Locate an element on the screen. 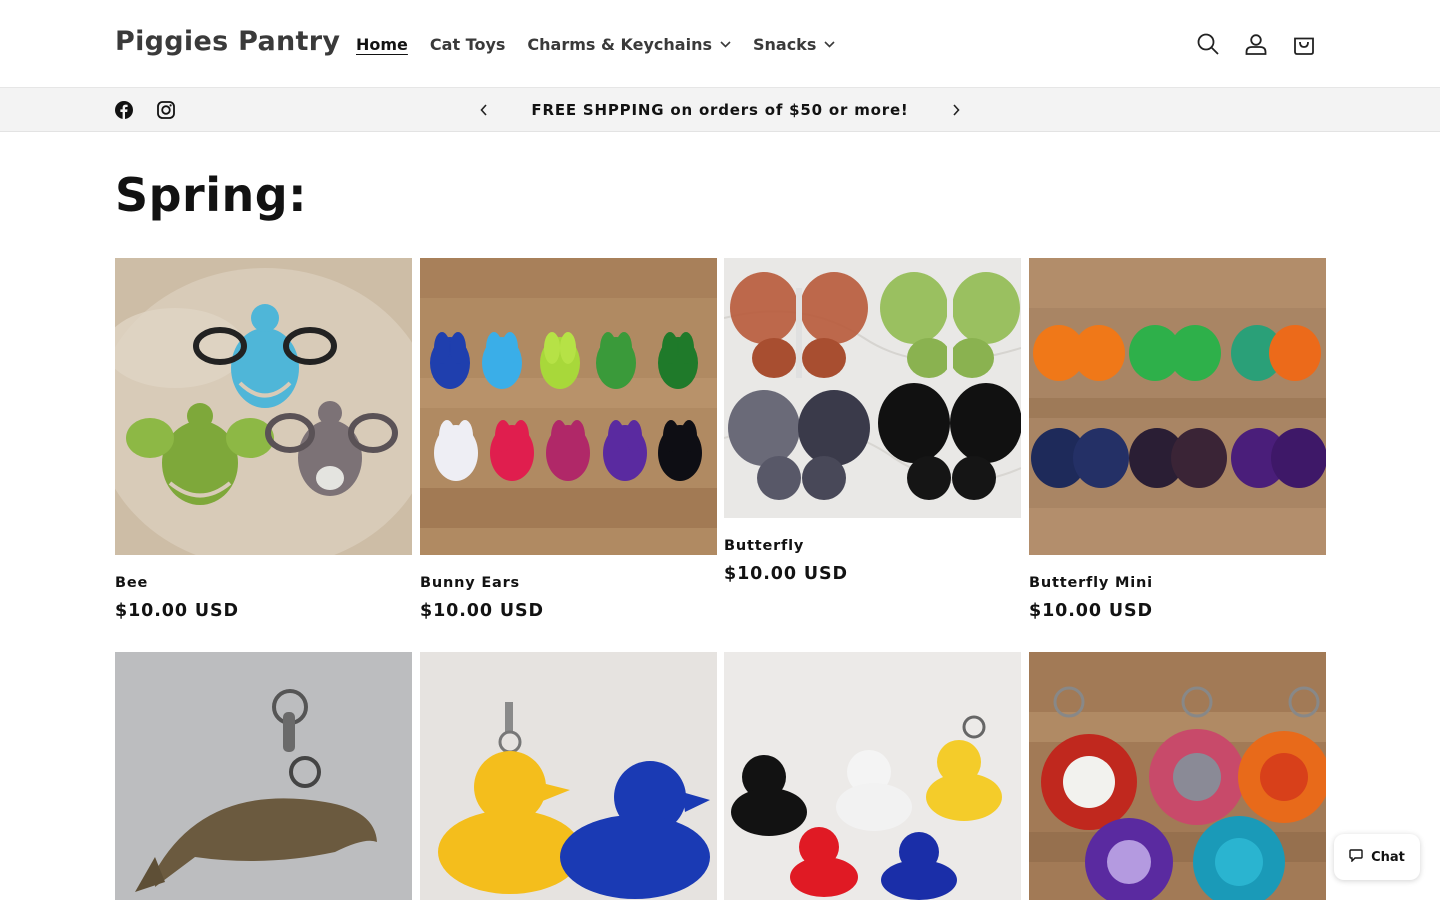 Image resolution: width=1440 pixels, height=900 pixels. product-card-mini-duck is located at coordinates (872, 776).